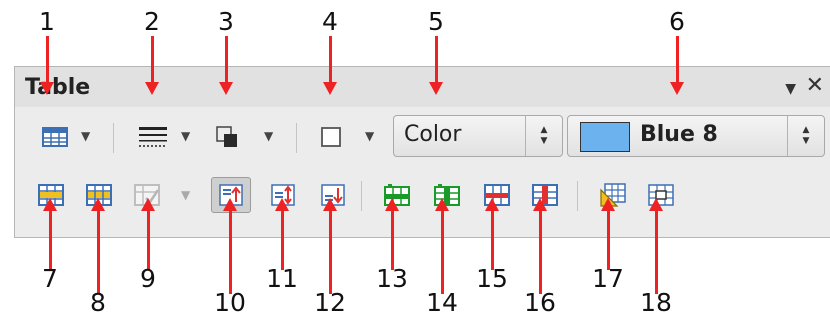  What do you see at coordinates (330, 21) in the screenshot?
I see `callout-4: 4` at bounding box center [330, 21].